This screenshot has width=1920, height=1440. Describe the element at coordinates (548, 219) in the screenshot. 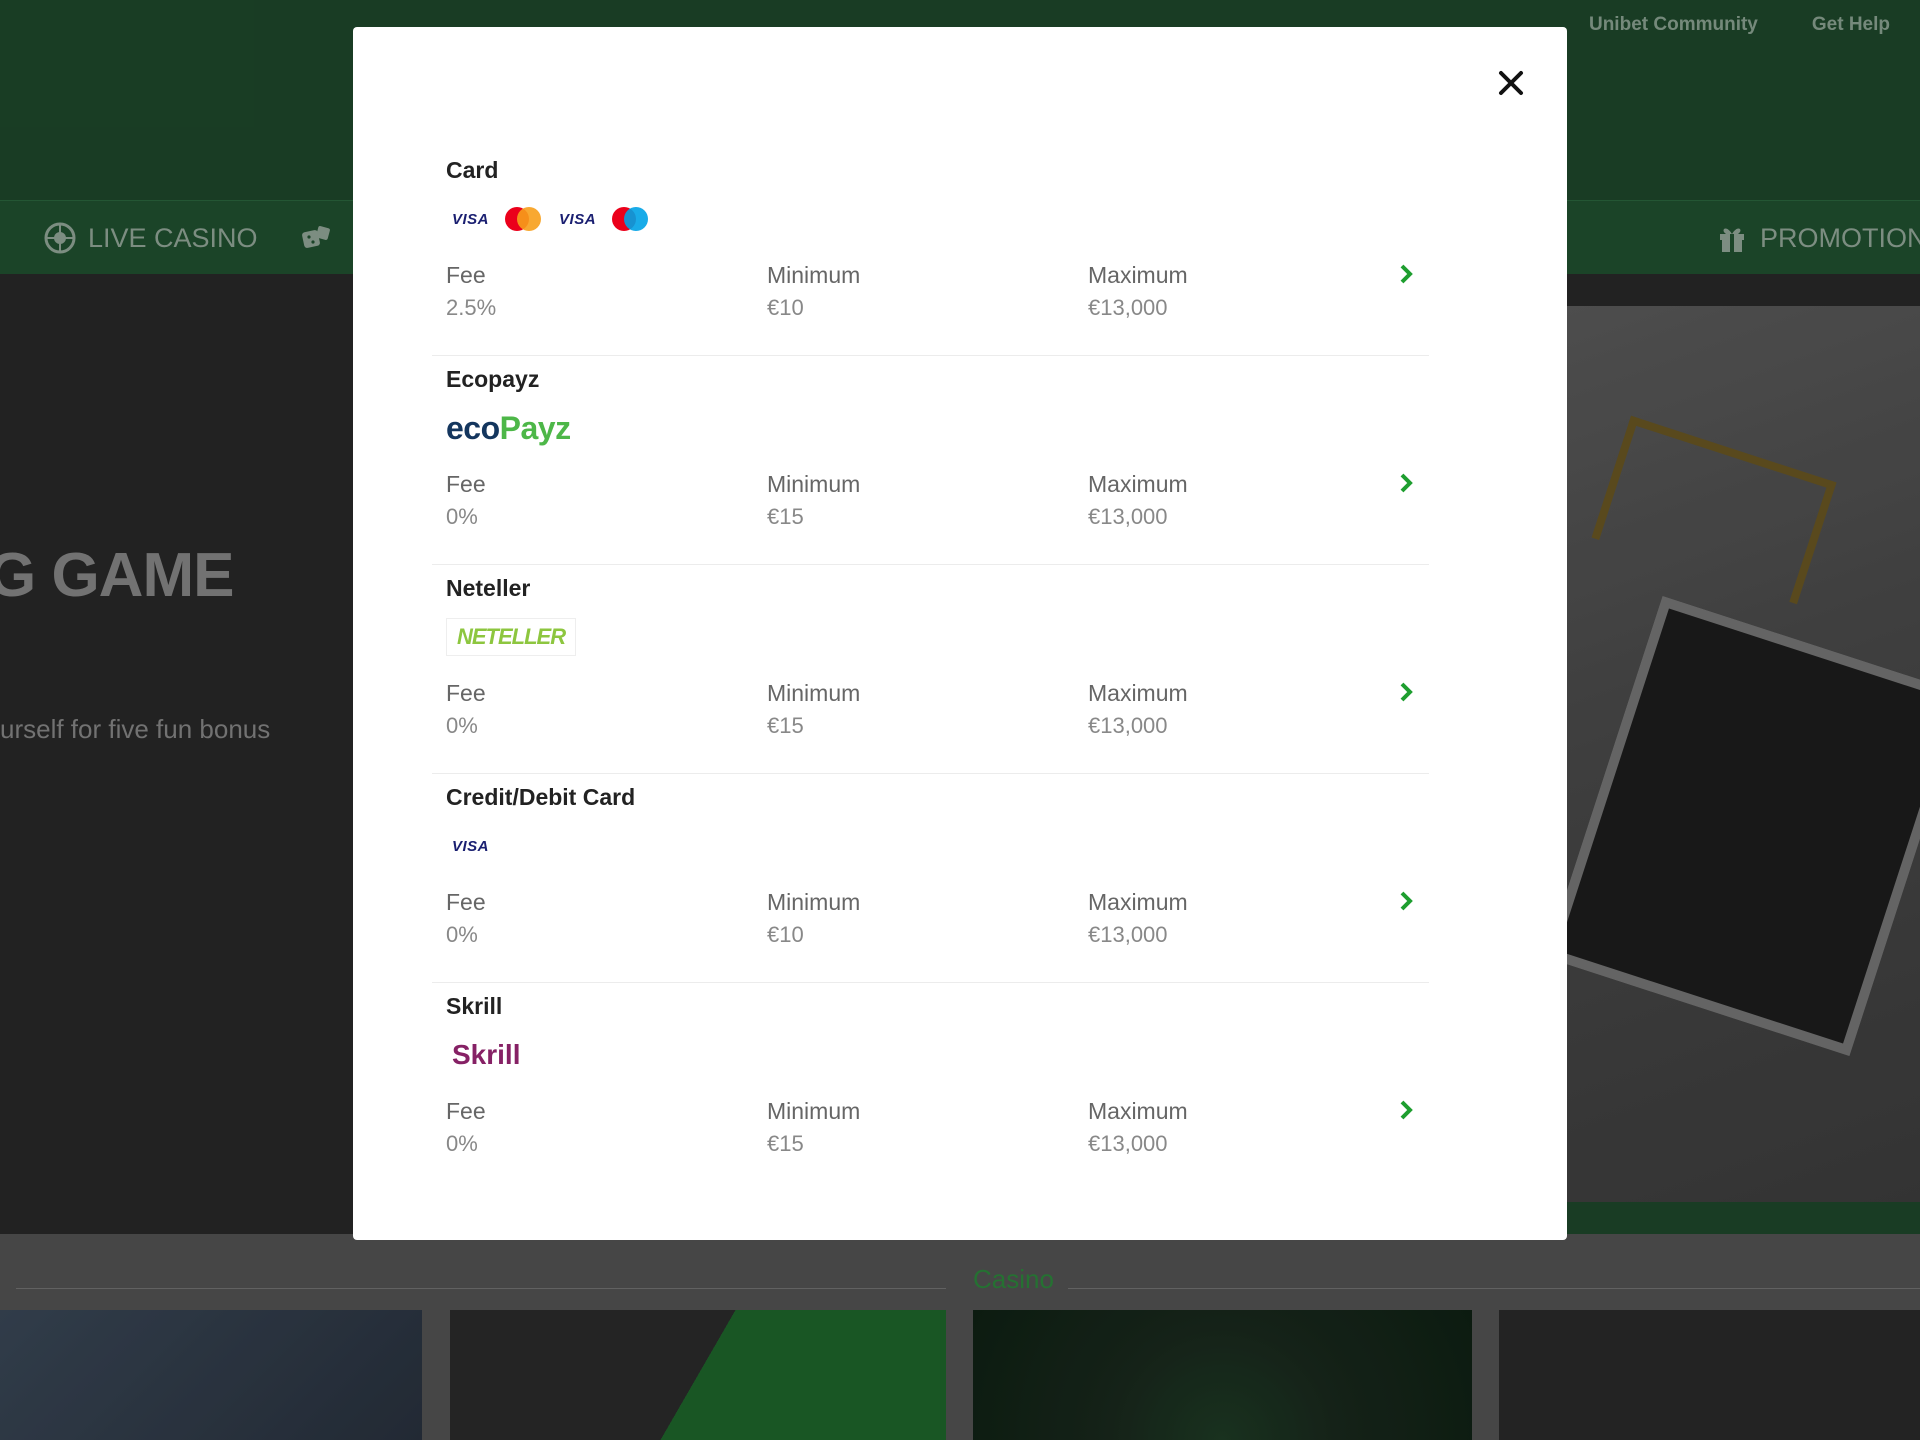

I see `method-logos: VISA VISA` at that location.